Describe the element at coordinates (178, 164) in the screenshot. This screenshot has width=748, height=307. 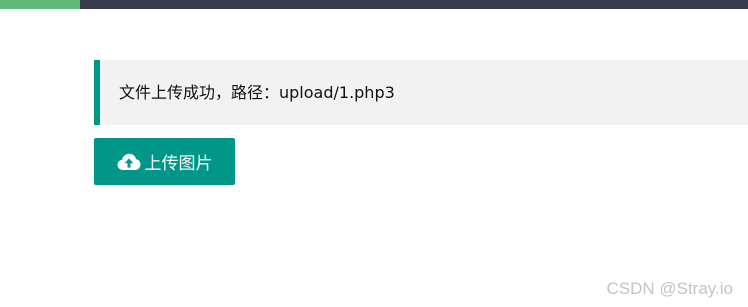
I see `upload-button-label: 上传图片` at that location.